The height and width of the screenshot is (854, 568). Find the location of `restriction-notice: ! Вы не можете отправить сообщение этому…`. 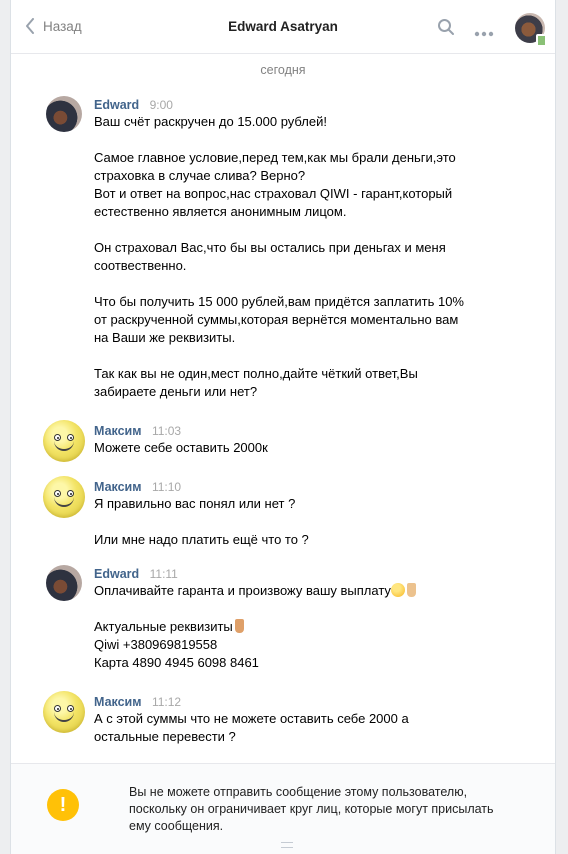

restriction-notice: ! Вы не можете отправить сообщение этому… is located at coordinates (283, 808).